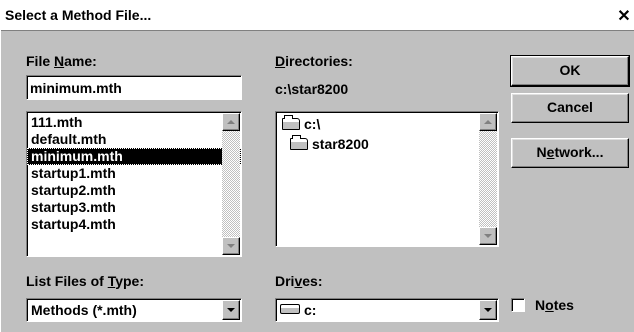 The image size is (634, 332). I want to click on file-name-input: minimum.mth, so click(134, 87).